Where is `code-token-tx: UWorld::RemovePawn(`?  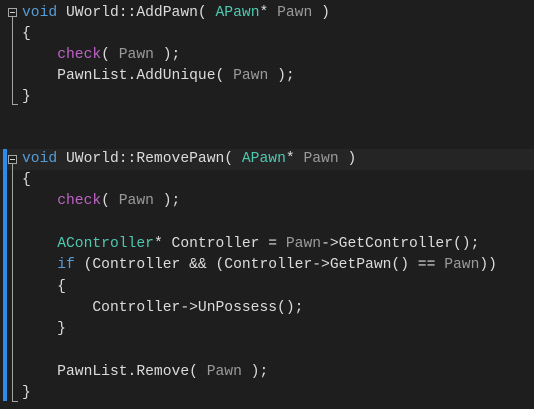 code-token-tx: UWorld::RemovePawn( is located at coordinates (153, 159).